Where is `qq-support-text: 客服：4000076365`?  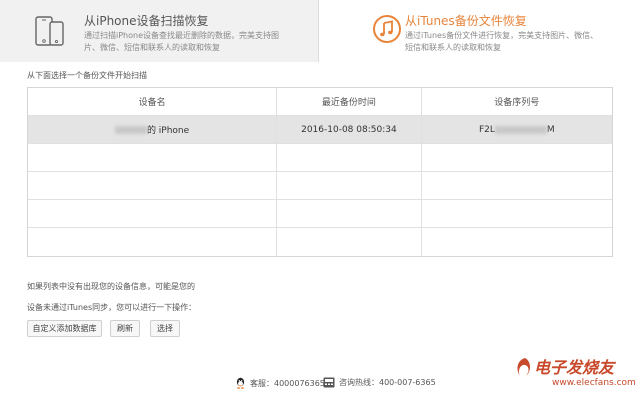
qq-support-text: 客服：4000076365 is located at coordinates (287, 383).